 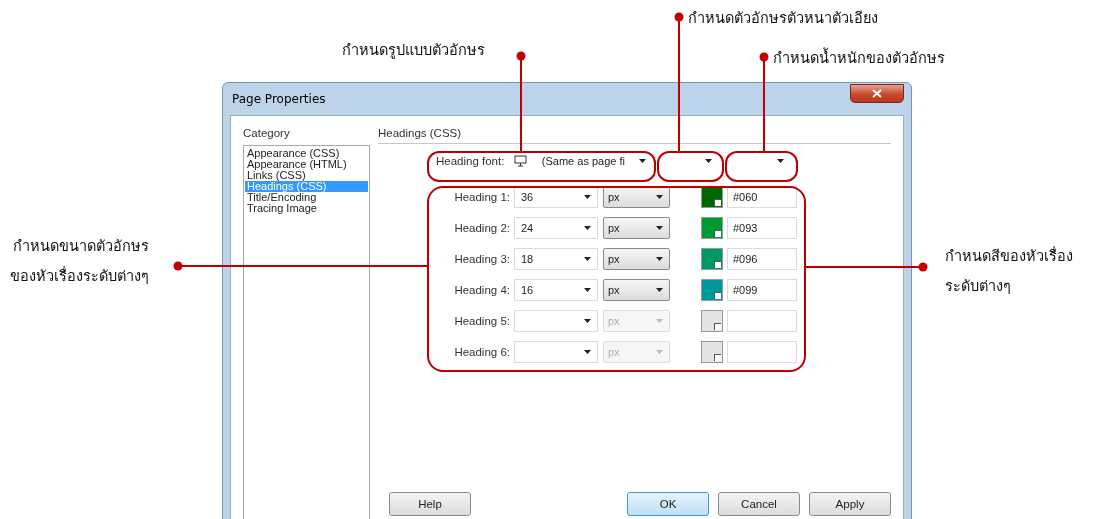 I want to click on category-item: Appearance (CSS), so click(x=306, y=153).